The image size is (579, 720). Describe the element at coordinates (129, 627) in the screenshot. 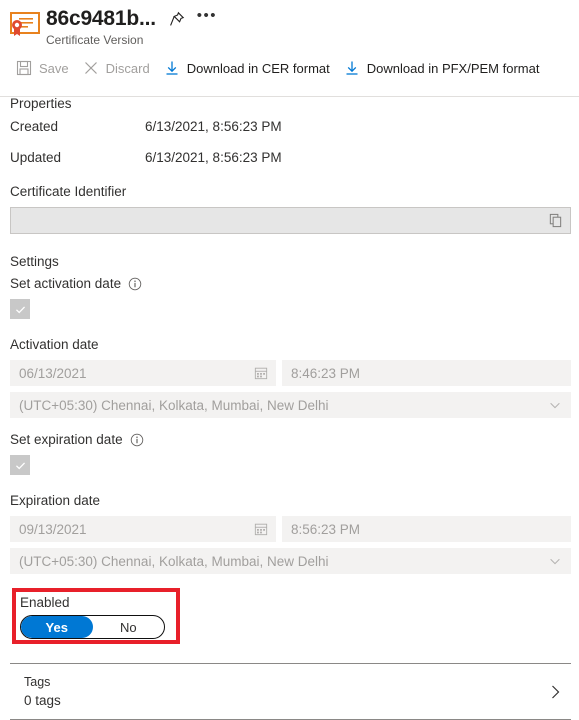

I see `enabled-toggle-no: No` at that location.